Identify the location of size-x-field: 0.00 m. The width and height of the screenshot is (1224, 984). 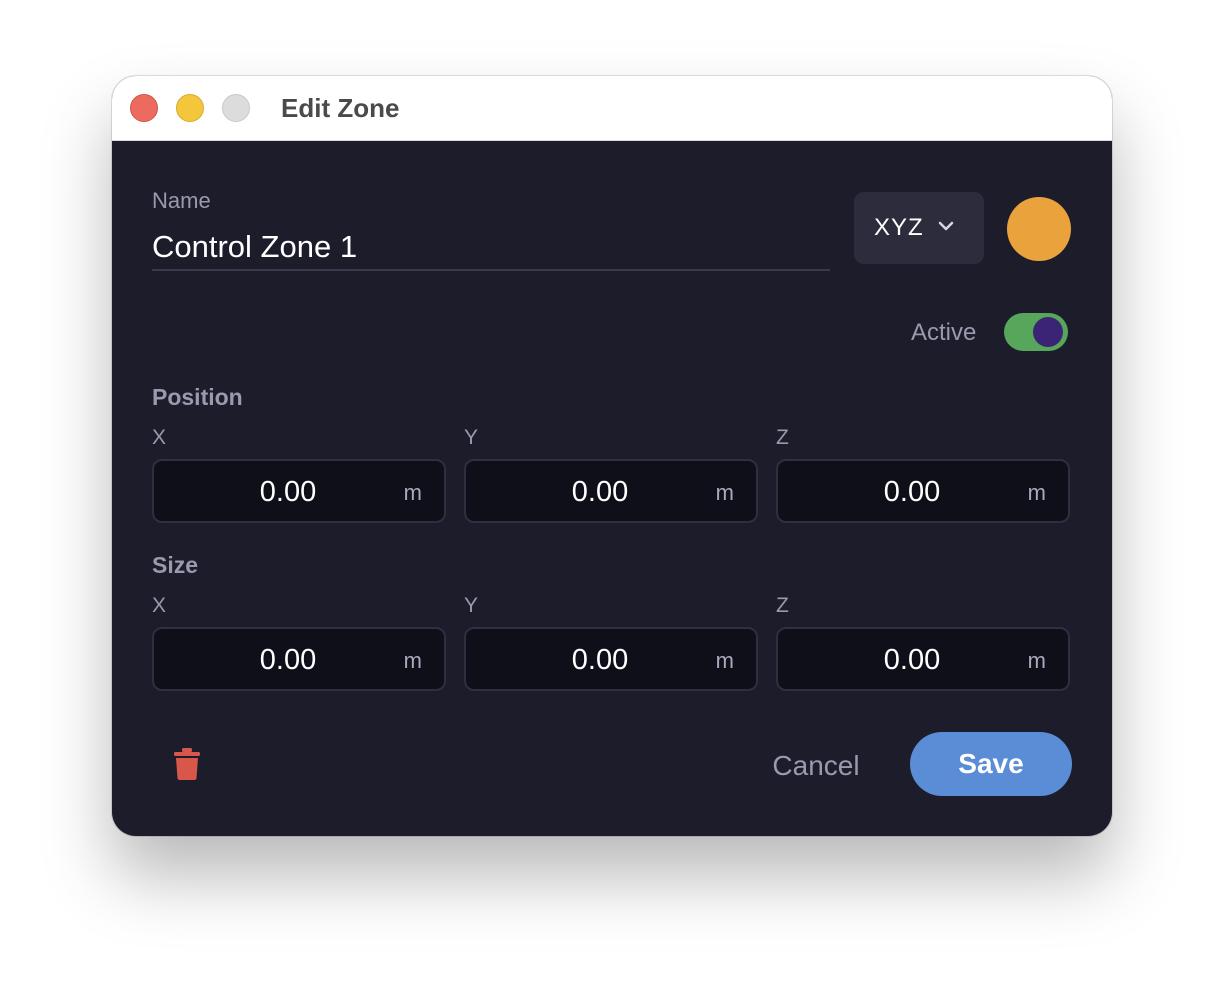
(299, 659).